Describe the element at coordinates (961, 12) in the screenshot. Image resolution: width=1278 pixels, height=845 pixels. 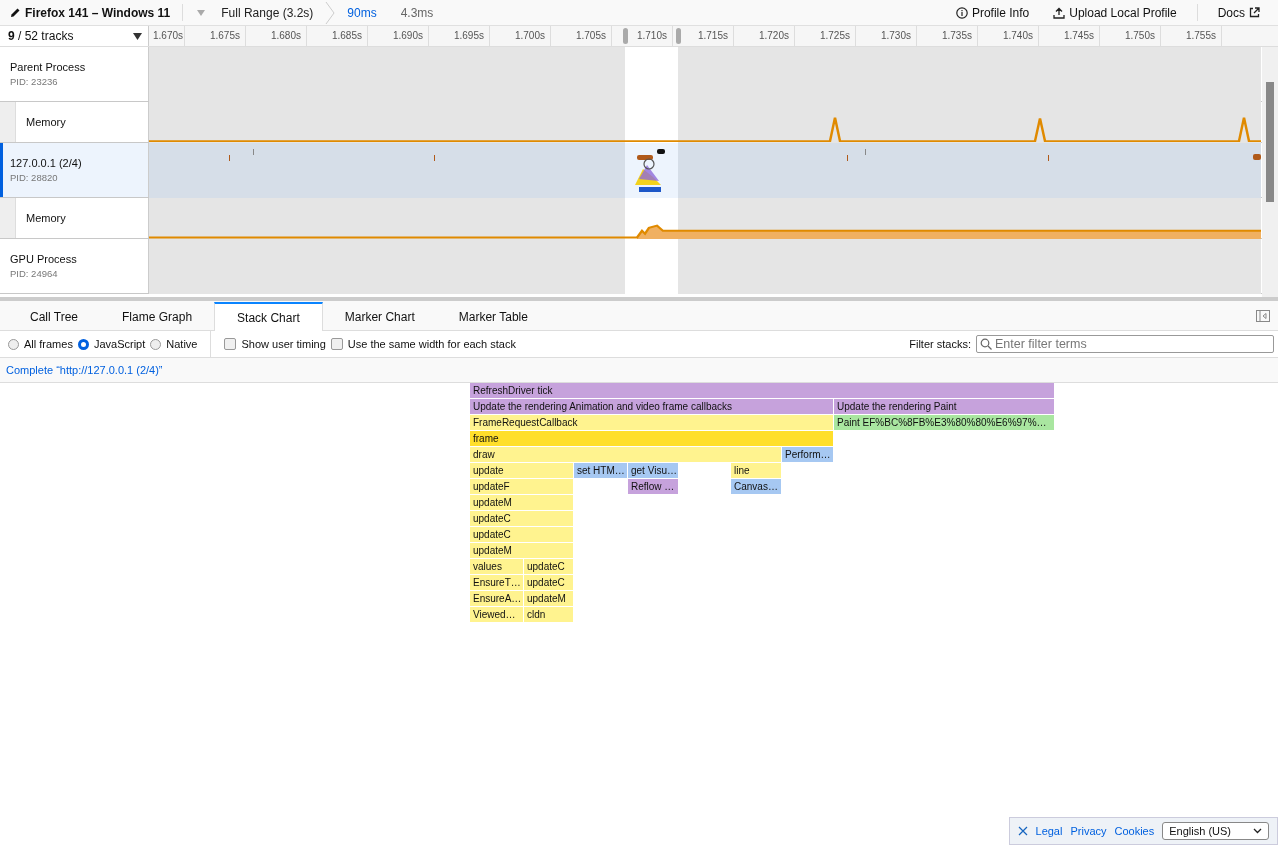
I see `info-icon` at that location.